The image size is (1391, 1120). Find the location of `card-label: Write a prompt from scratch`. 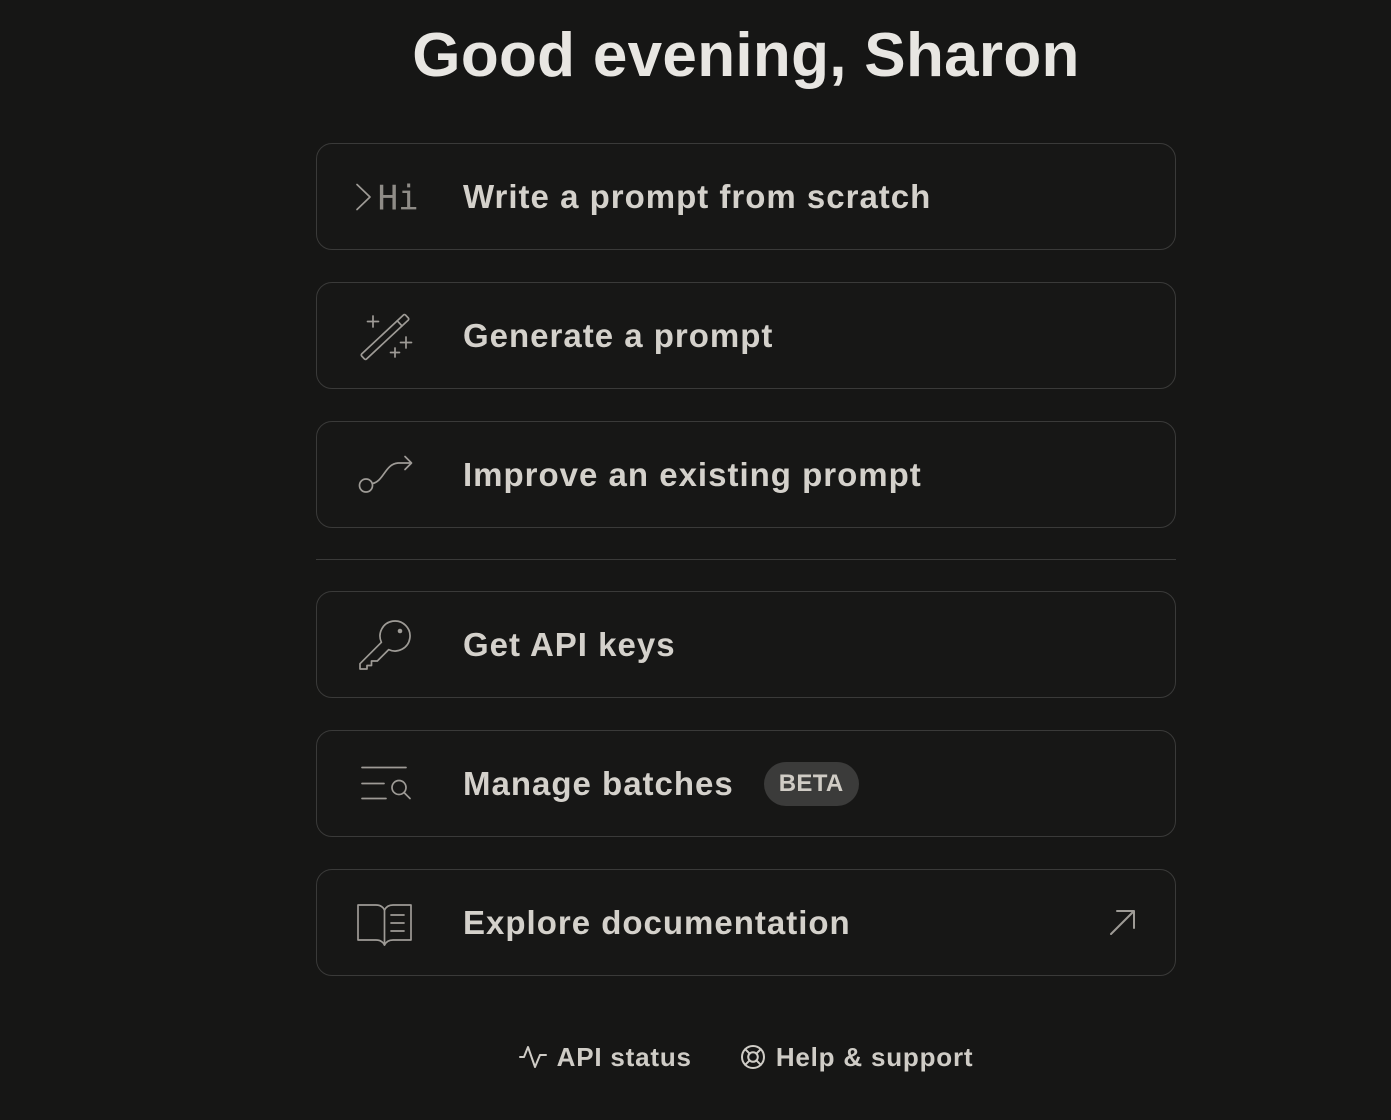

card-label: Write a prompt from scratch is located at coordinates (697, 196).